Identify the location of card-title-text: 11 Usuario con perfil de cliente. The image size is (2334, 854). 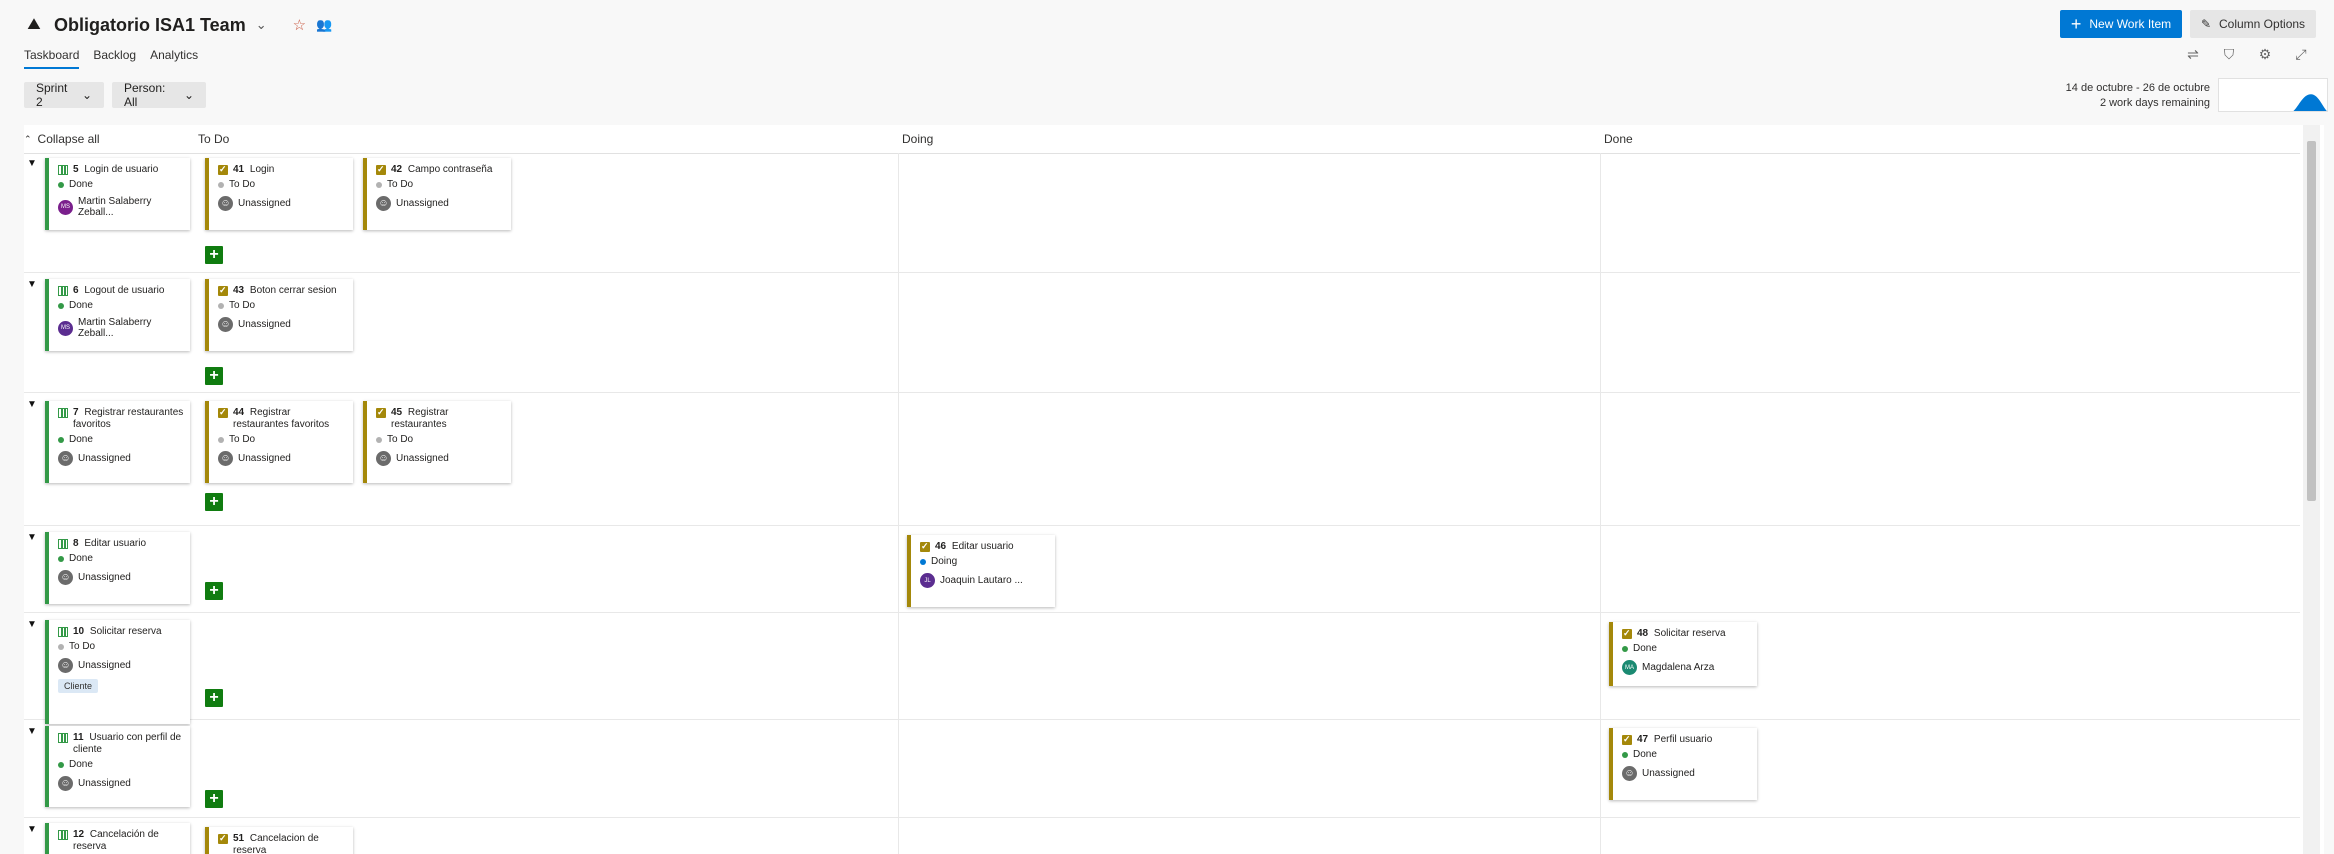
(128, 744).